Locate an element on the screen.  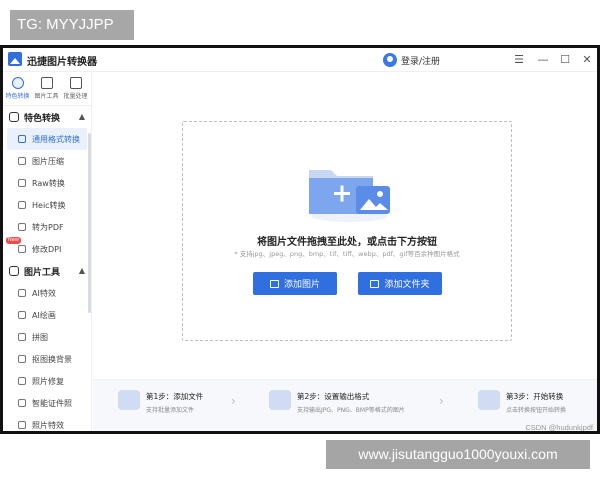
file-icon is located at coordinates (22, 139).